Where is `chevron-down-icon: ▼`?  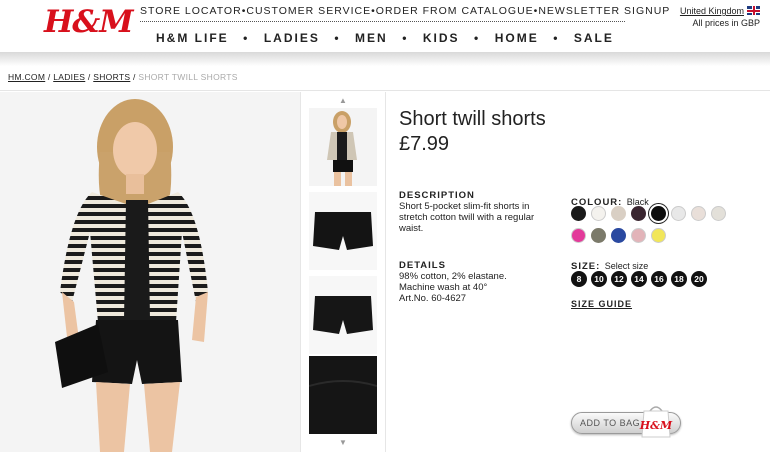 chevron-down-icon: ▼ is located at coordinates (343, 442).